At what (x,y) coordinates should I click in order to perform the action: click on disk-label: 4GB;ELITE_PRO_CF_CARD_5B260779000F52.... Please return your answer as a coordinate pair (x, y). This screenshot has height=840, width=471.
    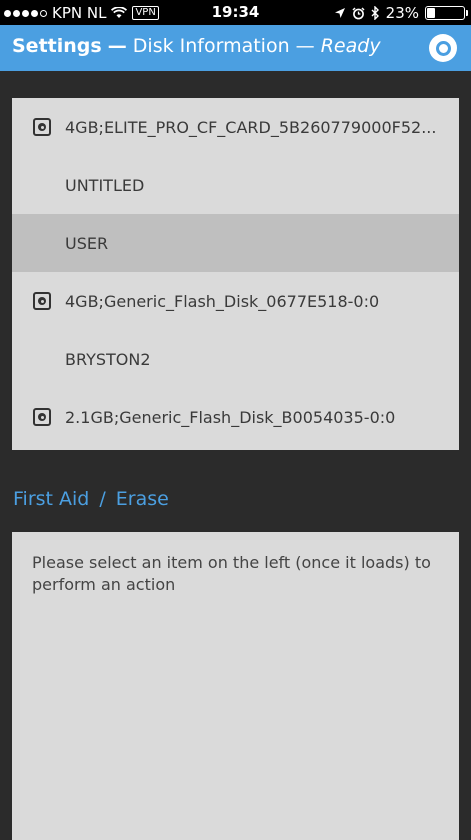
    Looking at the image, I should click on (251, 127).